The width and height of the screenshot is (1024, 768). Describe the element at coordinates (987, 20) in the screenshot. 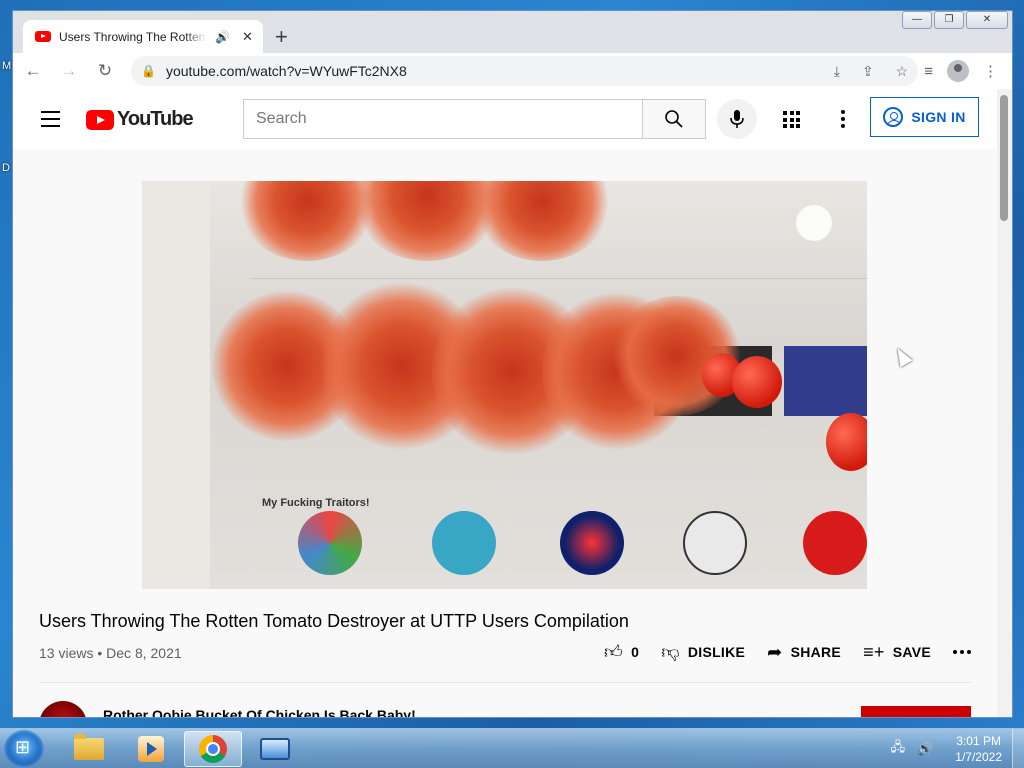

I see `close-window-button: ✕` at that location.